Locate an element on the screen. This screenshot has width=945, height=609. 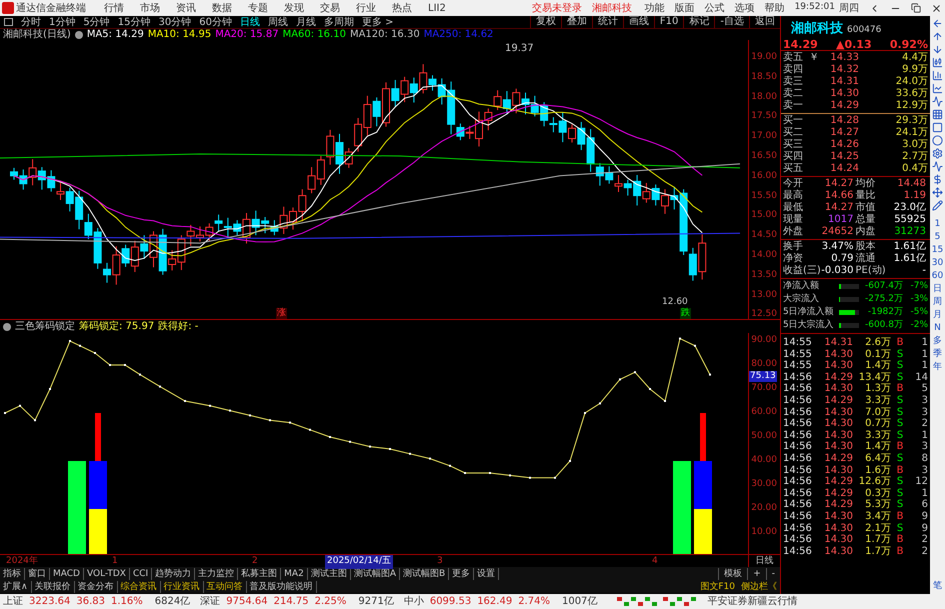
menu-item: 版面 is located at coordinates (684, 8).